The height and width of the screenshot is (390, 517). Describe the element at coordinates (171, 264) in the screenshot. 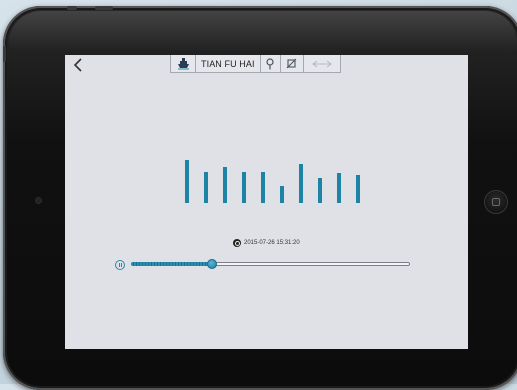

I see `slider-fill` at that location.